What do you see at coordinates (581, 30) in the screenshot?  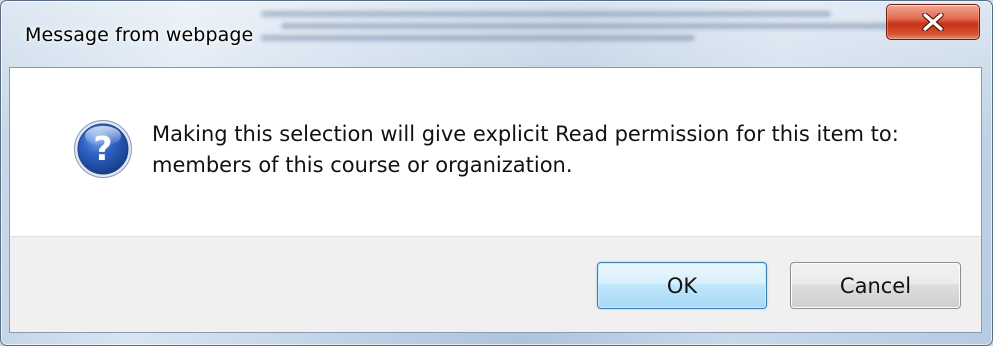 I see `blurred-background` at bounding box center [581, 30].